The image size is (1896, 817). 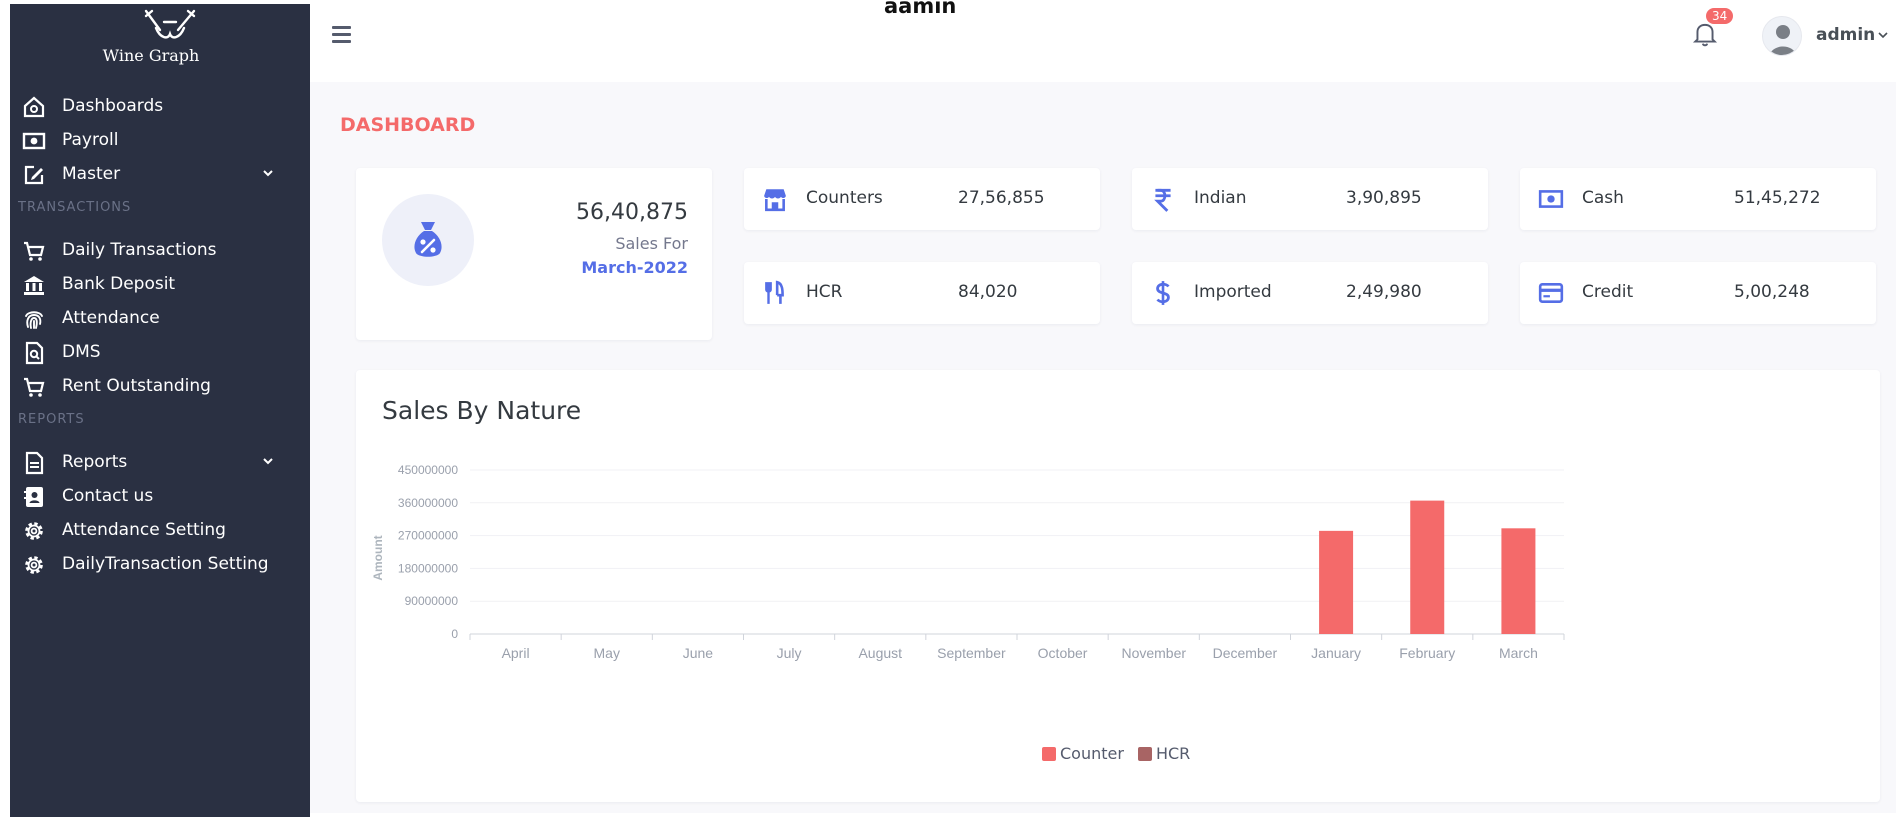 What do you see at coordinates (1103, 41) in the screenshot?
I see `topbar: aamin 34 admin` at bounding box center [1103, 41].